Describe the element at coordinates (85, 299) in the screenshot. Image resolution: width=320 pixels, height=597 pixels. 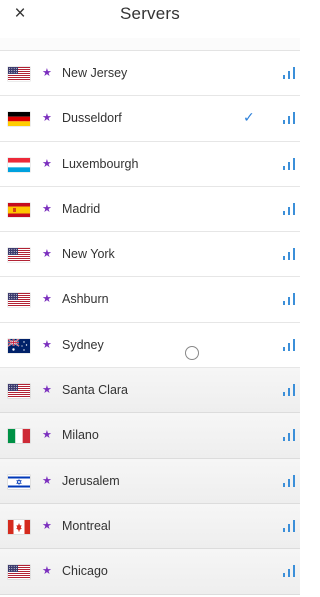
I see `server-name: Ashburn` at that location.